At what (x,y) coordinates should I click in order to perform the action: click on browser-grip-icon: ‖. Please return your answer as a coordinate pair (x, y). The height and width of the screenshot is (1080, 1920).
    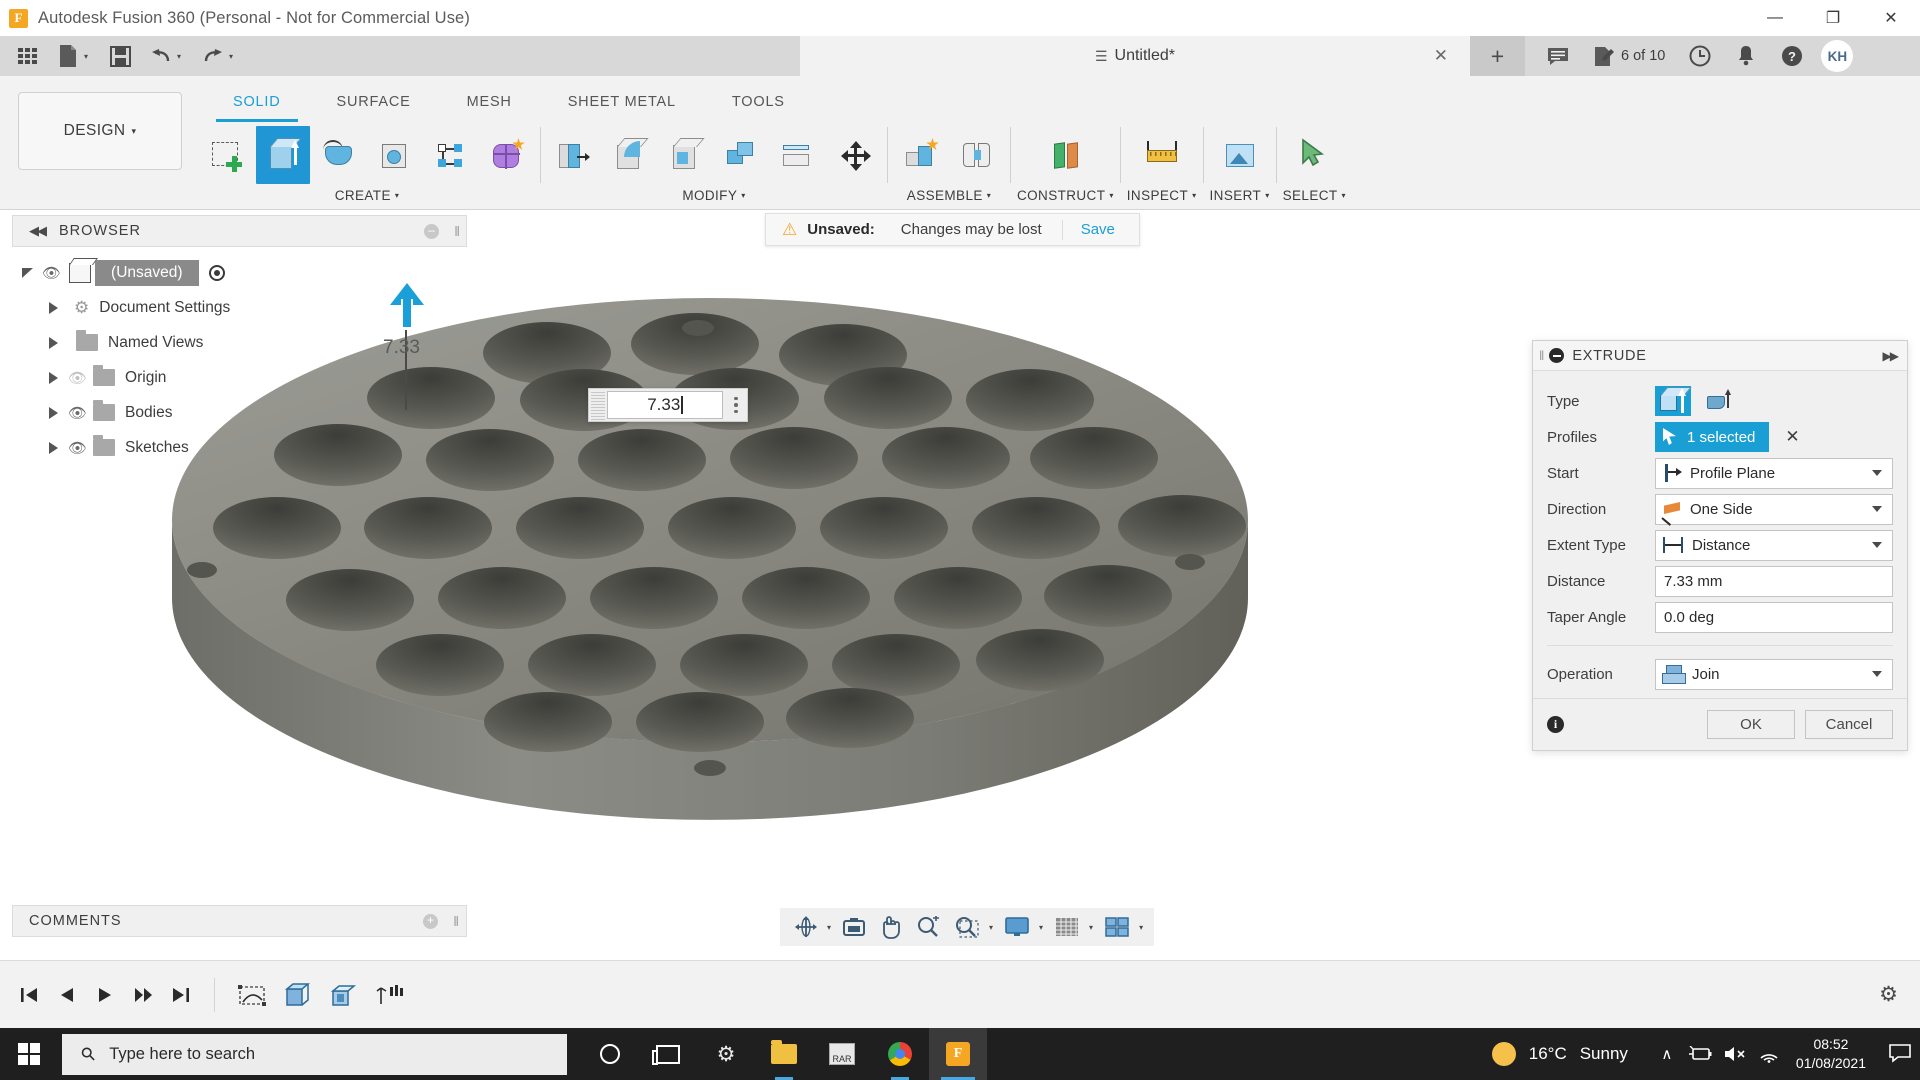
    Looking at the image, I should click on (457, 231).